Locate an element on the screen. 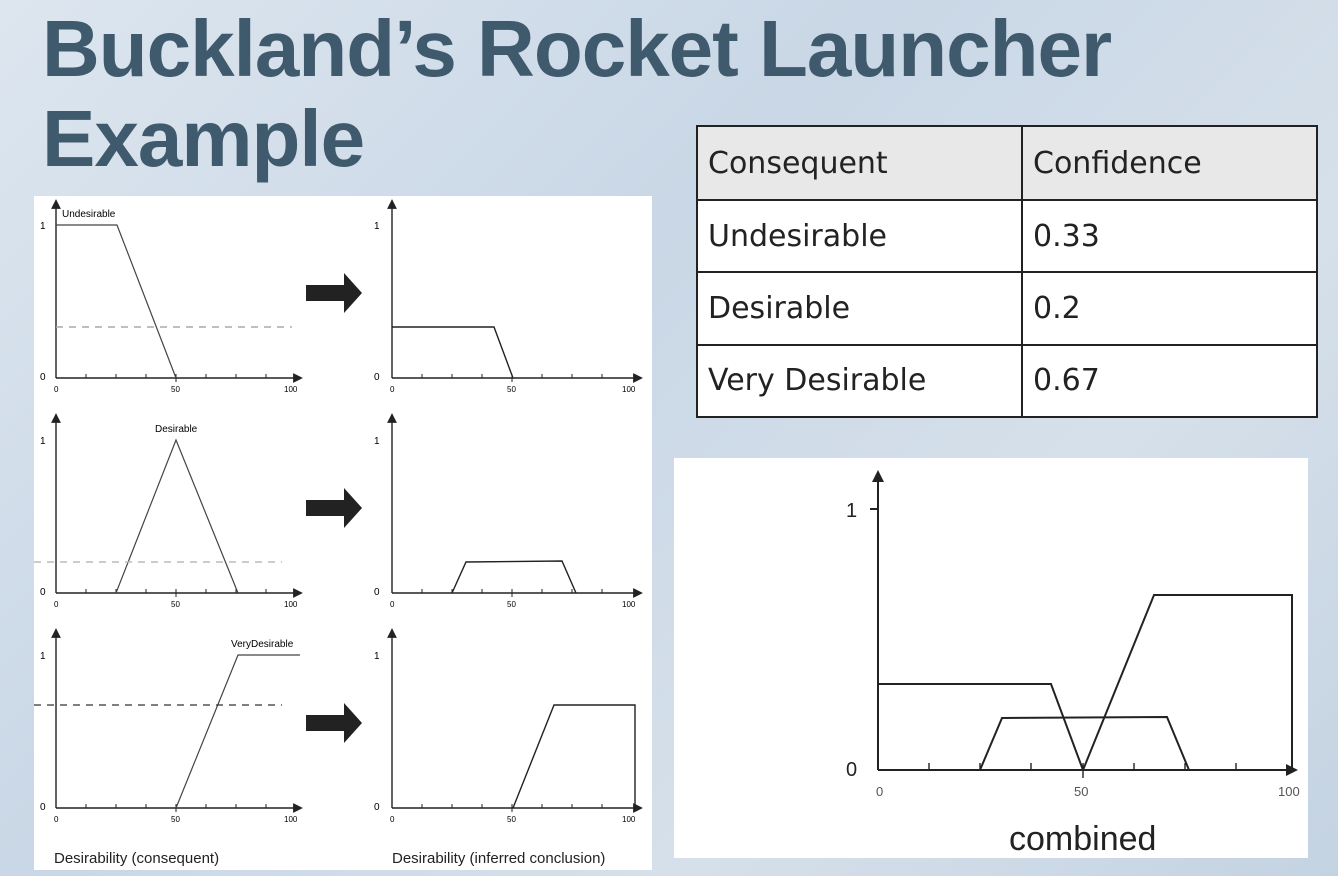 The height and width of the screenshot is (876, 1338). chart-undesirable: 1 0 0 50 100 Undesirable is located at coordinates (171, 296).